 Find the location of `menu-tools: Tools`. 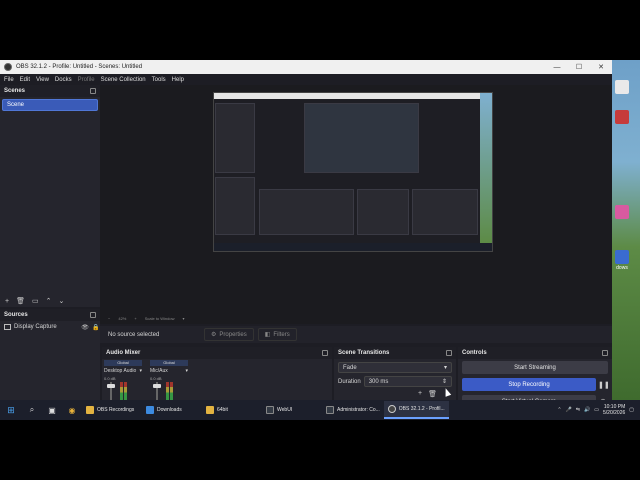

menu-tools: Tools is located at coordinates (159, 80).